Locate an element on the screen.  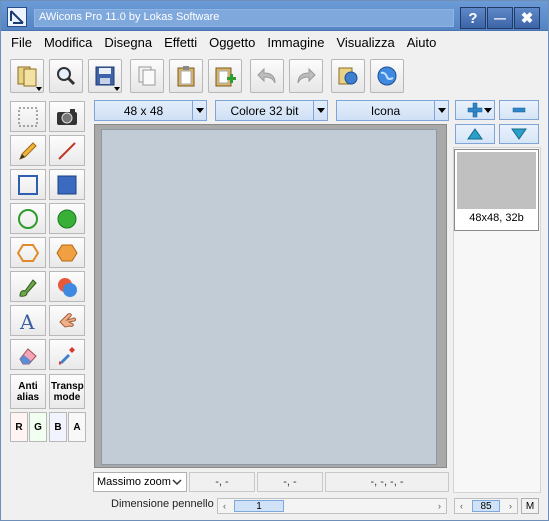
selection-icon is located at coordinates (28, 116).